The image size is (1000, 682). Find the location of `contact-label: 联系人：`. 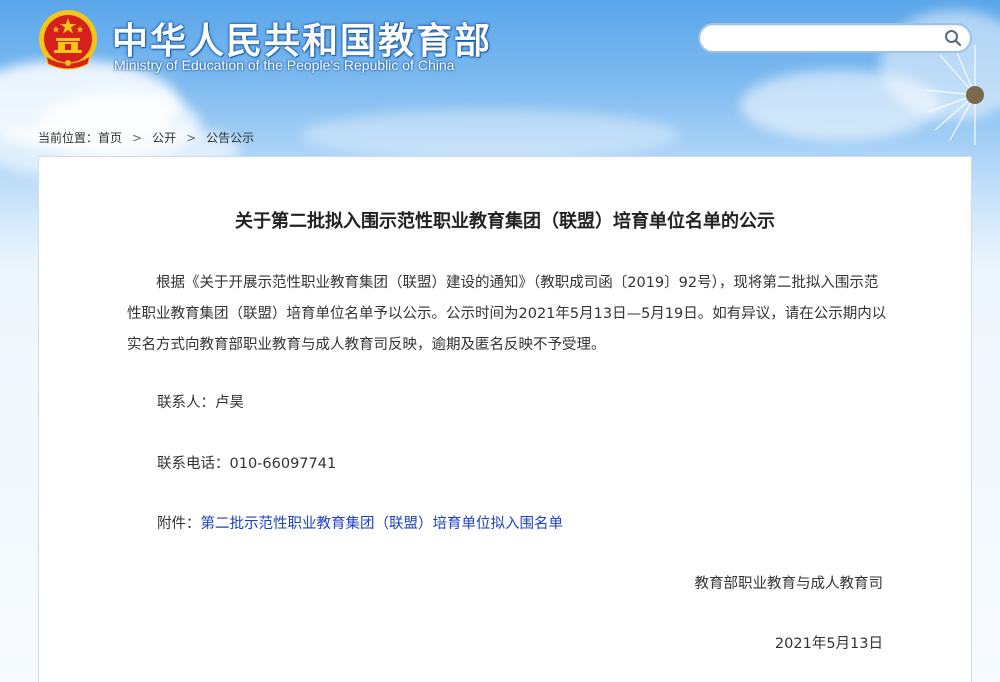

contact-label: 联系人： is located at coordinates (186, 403).